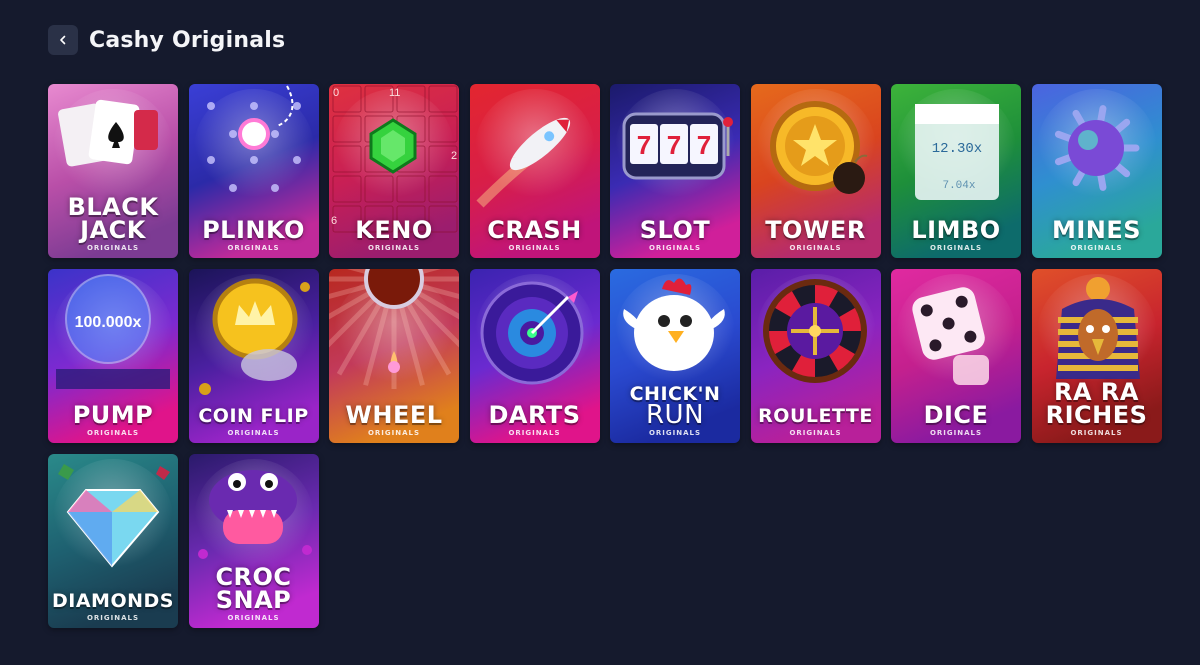 This screenshot has width=1200, height=665. I want to click on game-card-ra-ra-riches: RA RA RICHES ORIGINALS, so click(1096, 356).